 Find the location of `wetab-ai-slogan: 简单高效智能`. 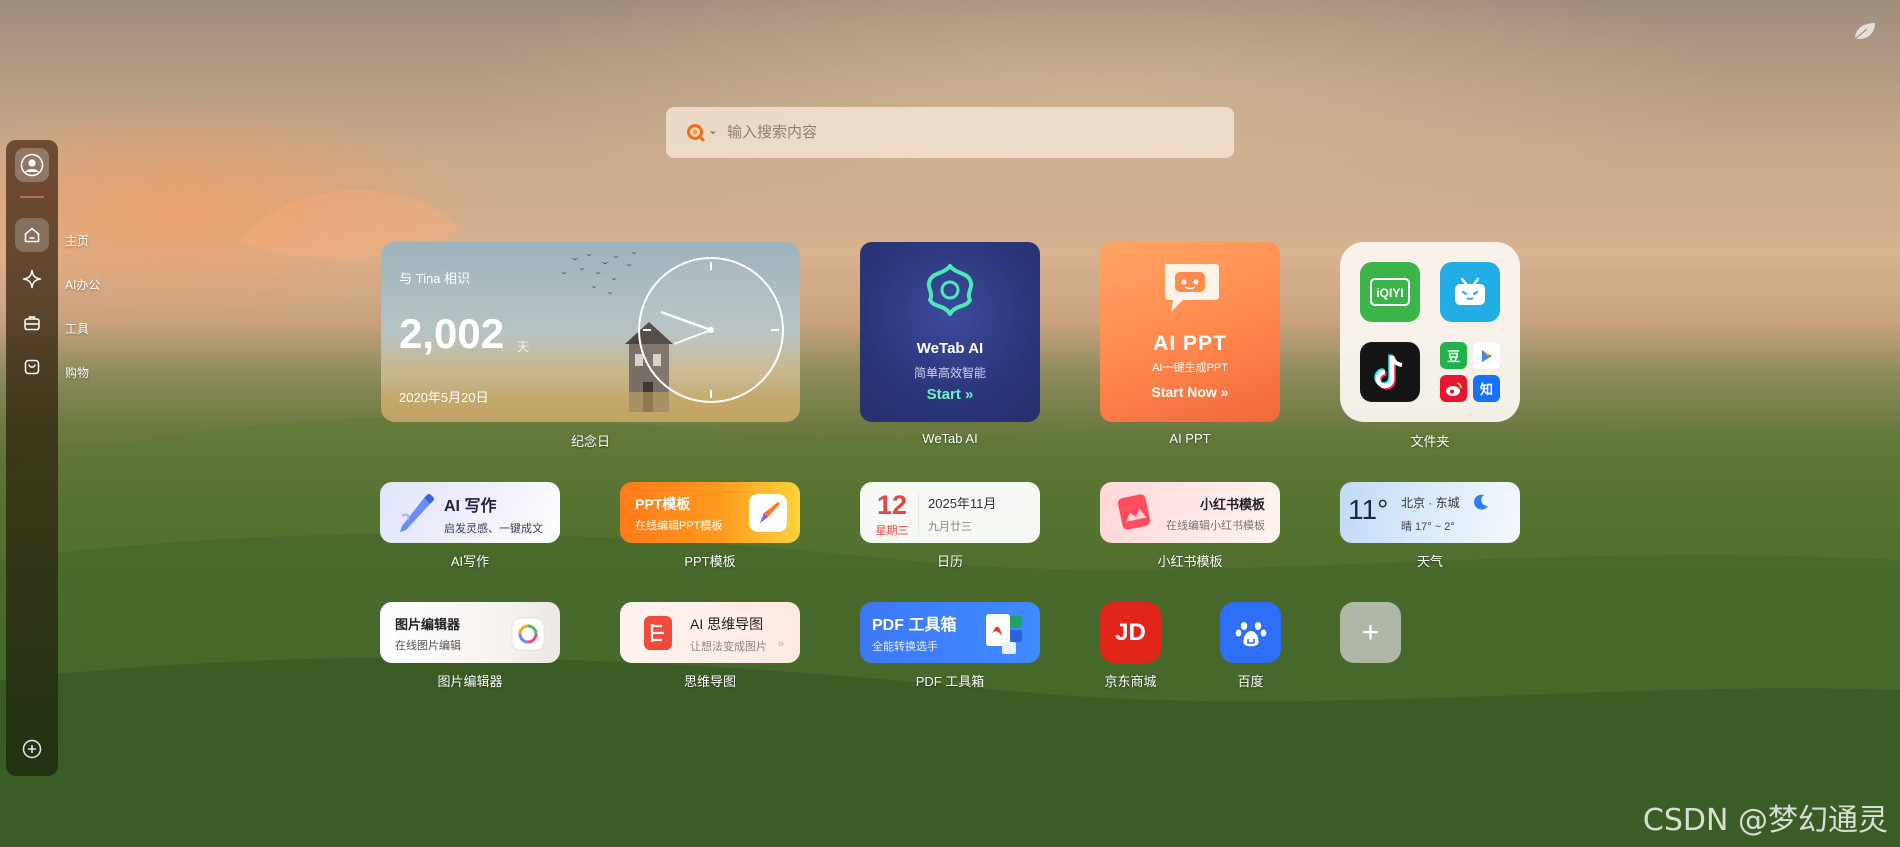

wetab-ai-slogan: 简单高效智能 is located at coordinates (949, 373).